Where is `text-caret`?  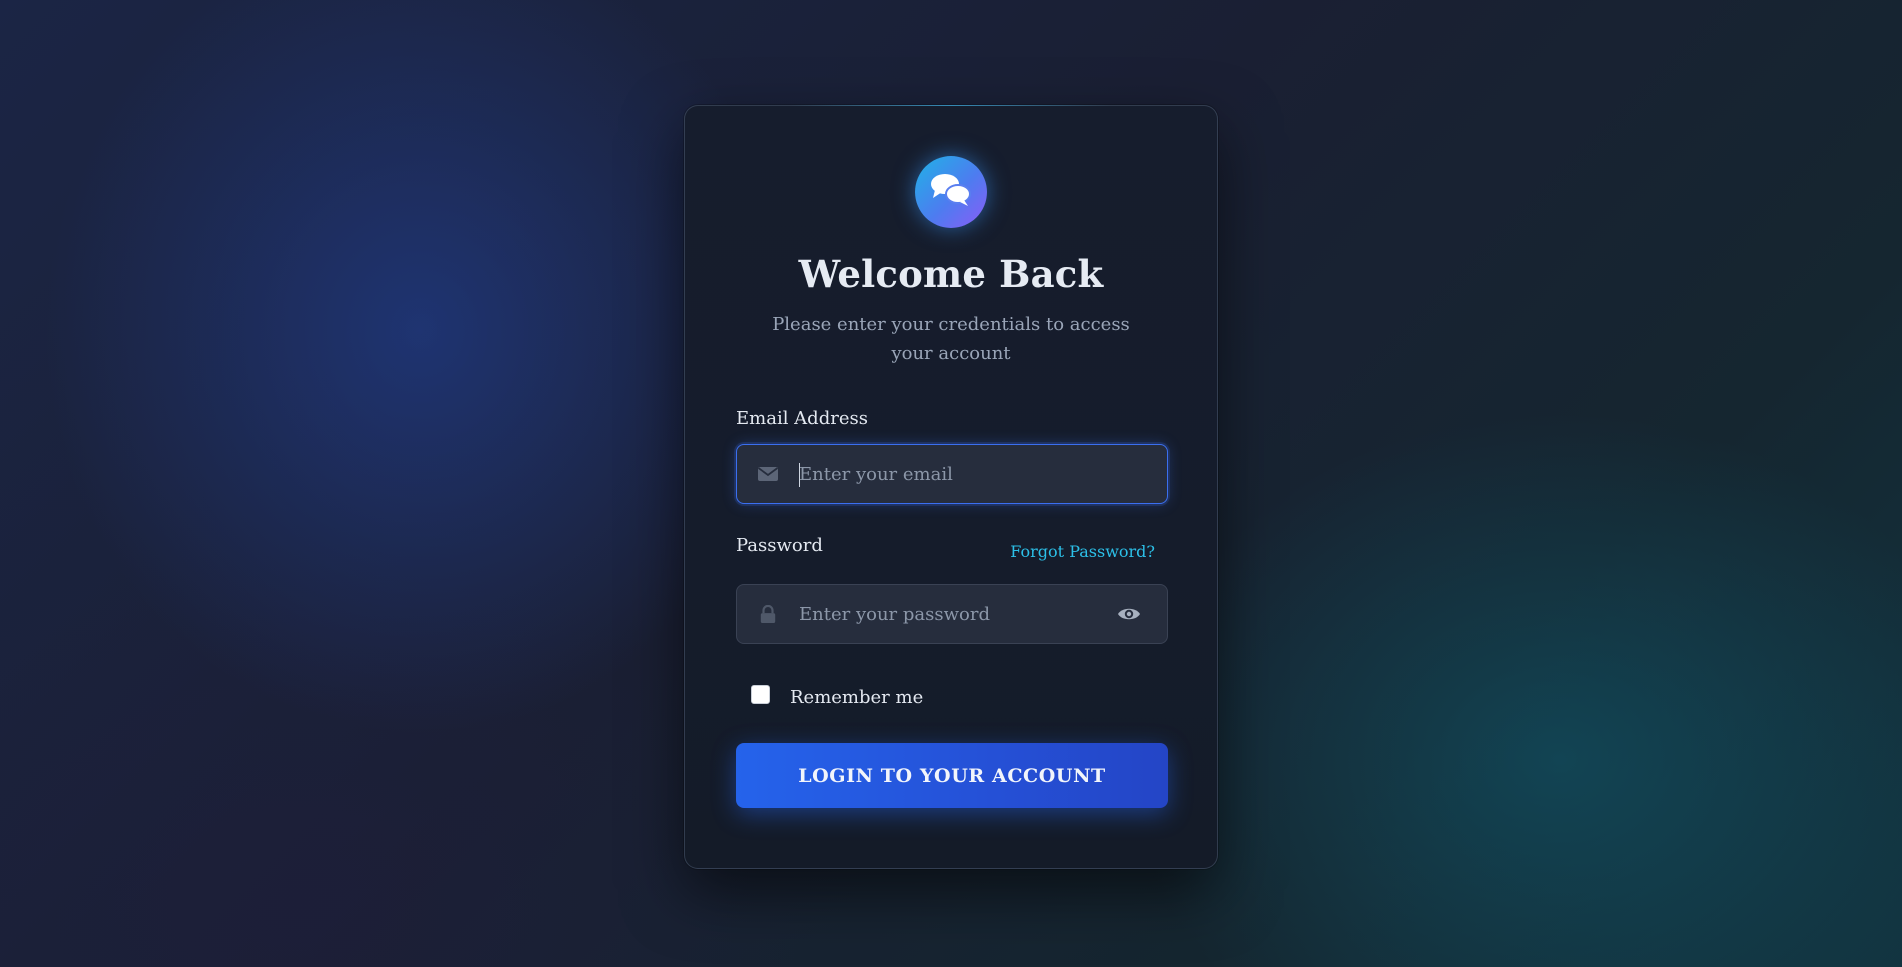 text-caret is located at coordinates (799, 475).